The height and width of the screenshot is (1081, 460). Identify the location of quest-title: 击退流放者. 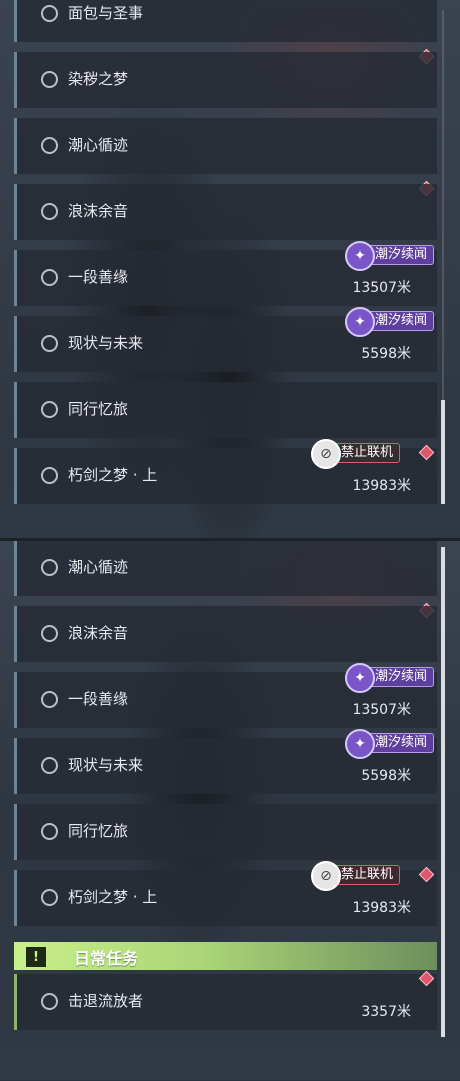
(106, 1001).